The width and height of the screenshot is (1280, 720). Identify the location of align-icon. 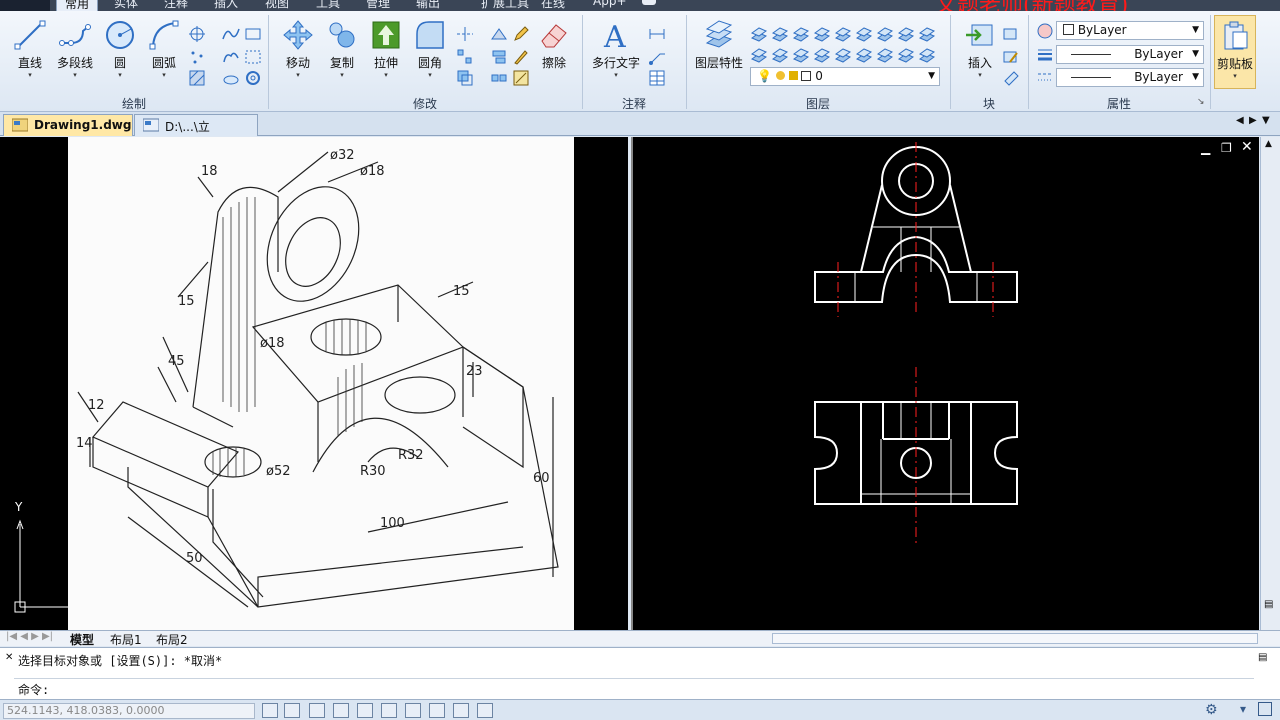
(499, 57).